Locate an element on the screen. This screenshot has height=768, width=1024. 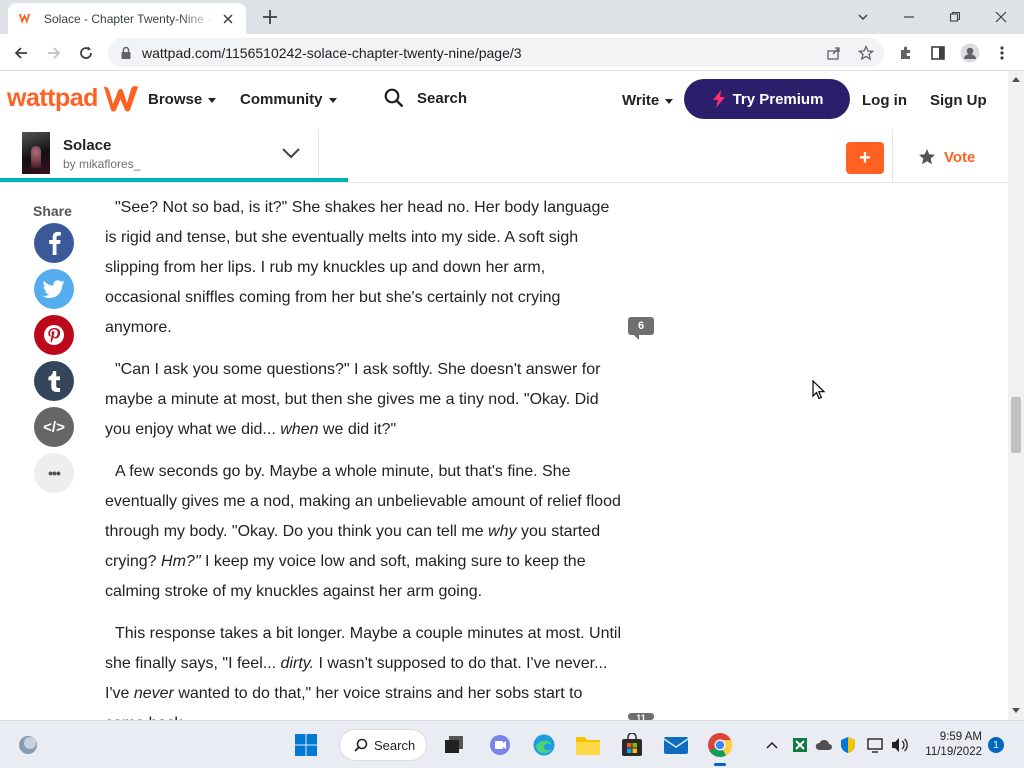
search-label: Search is located at coordinates (442, 98).